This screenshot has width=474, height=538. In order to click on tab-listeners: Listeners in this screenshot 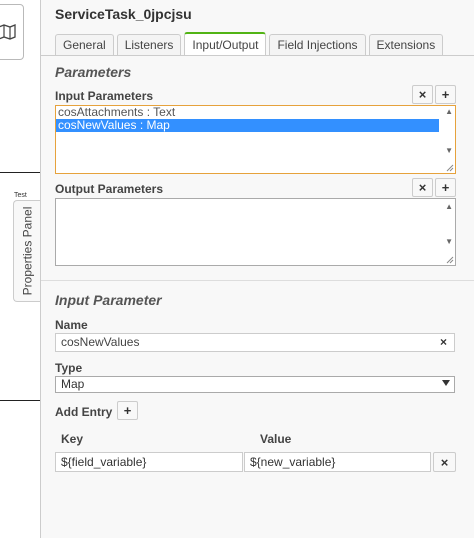, I will do `click(149, 45)`.